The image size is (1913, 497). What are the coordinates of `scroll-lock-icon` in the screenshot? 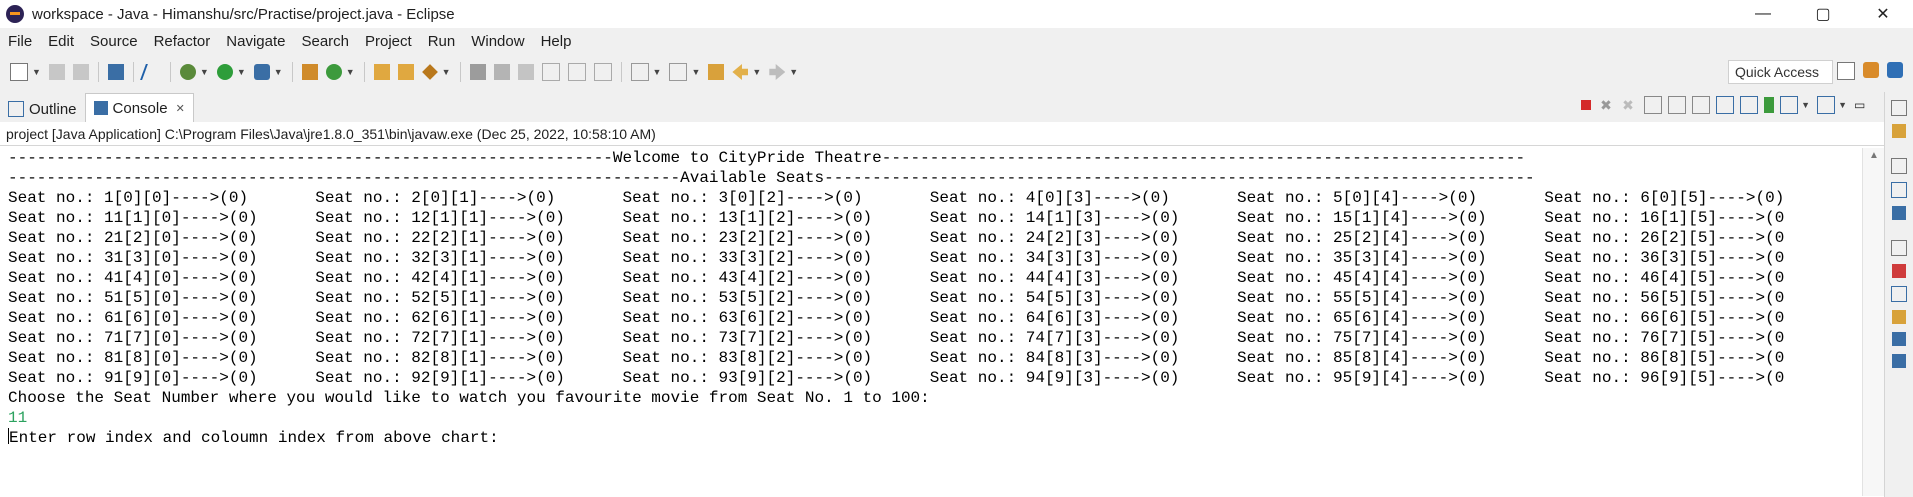 It's located at (1677, 105).